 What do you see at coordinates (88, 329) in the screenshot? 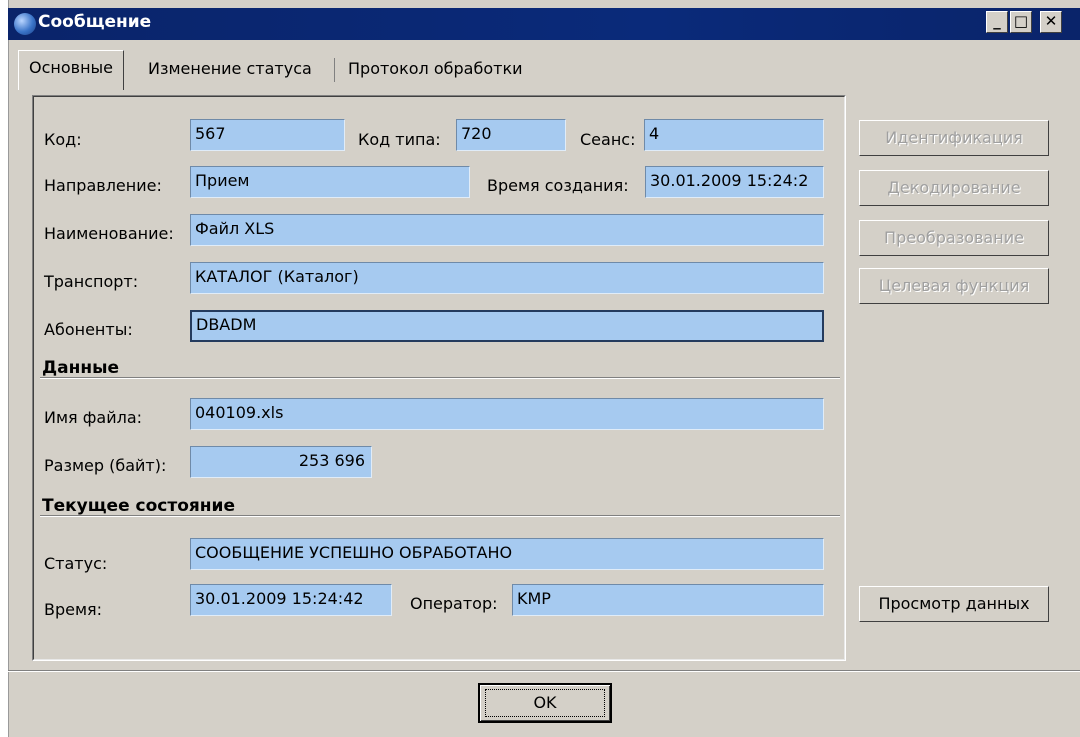
I see `abonenty-label: Абоненты:` at bounding box center [88, 329].